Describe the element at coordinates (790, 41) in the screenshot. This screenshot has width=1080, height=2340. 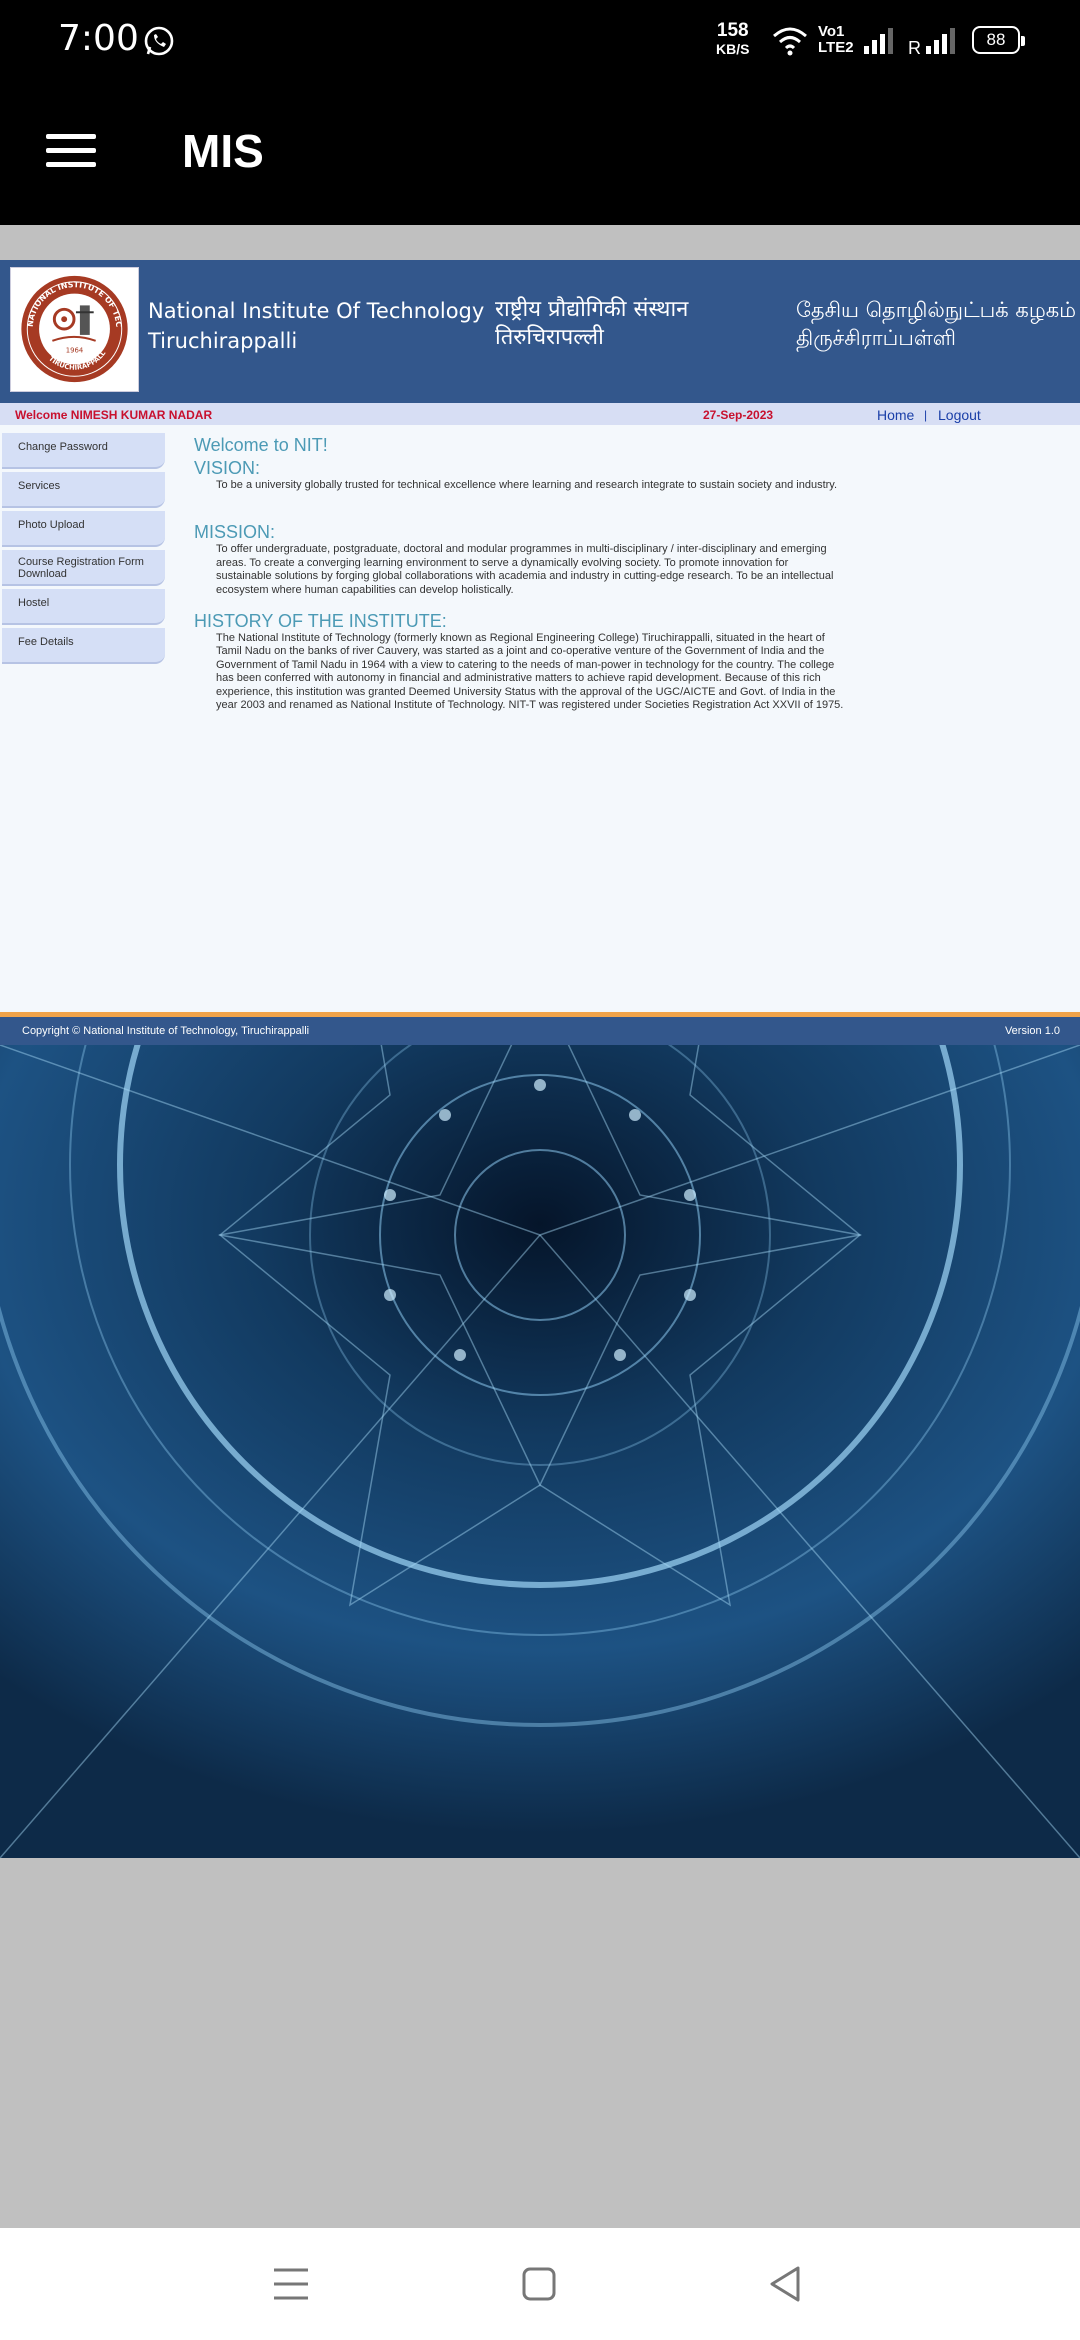
I see `wifi-icon` at that location.